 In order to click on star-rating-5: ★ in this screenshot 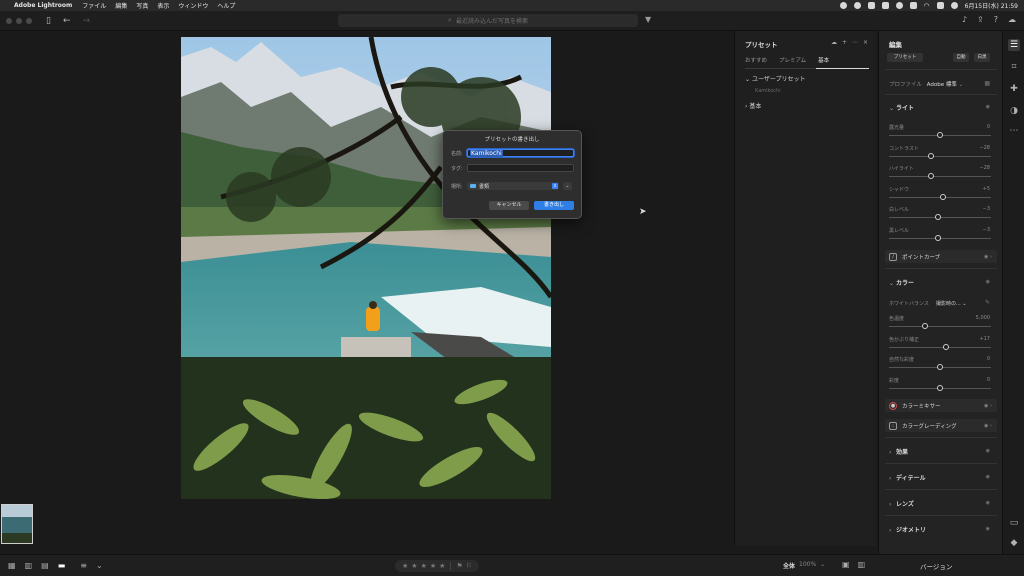, I will do `click(442, 566)`.